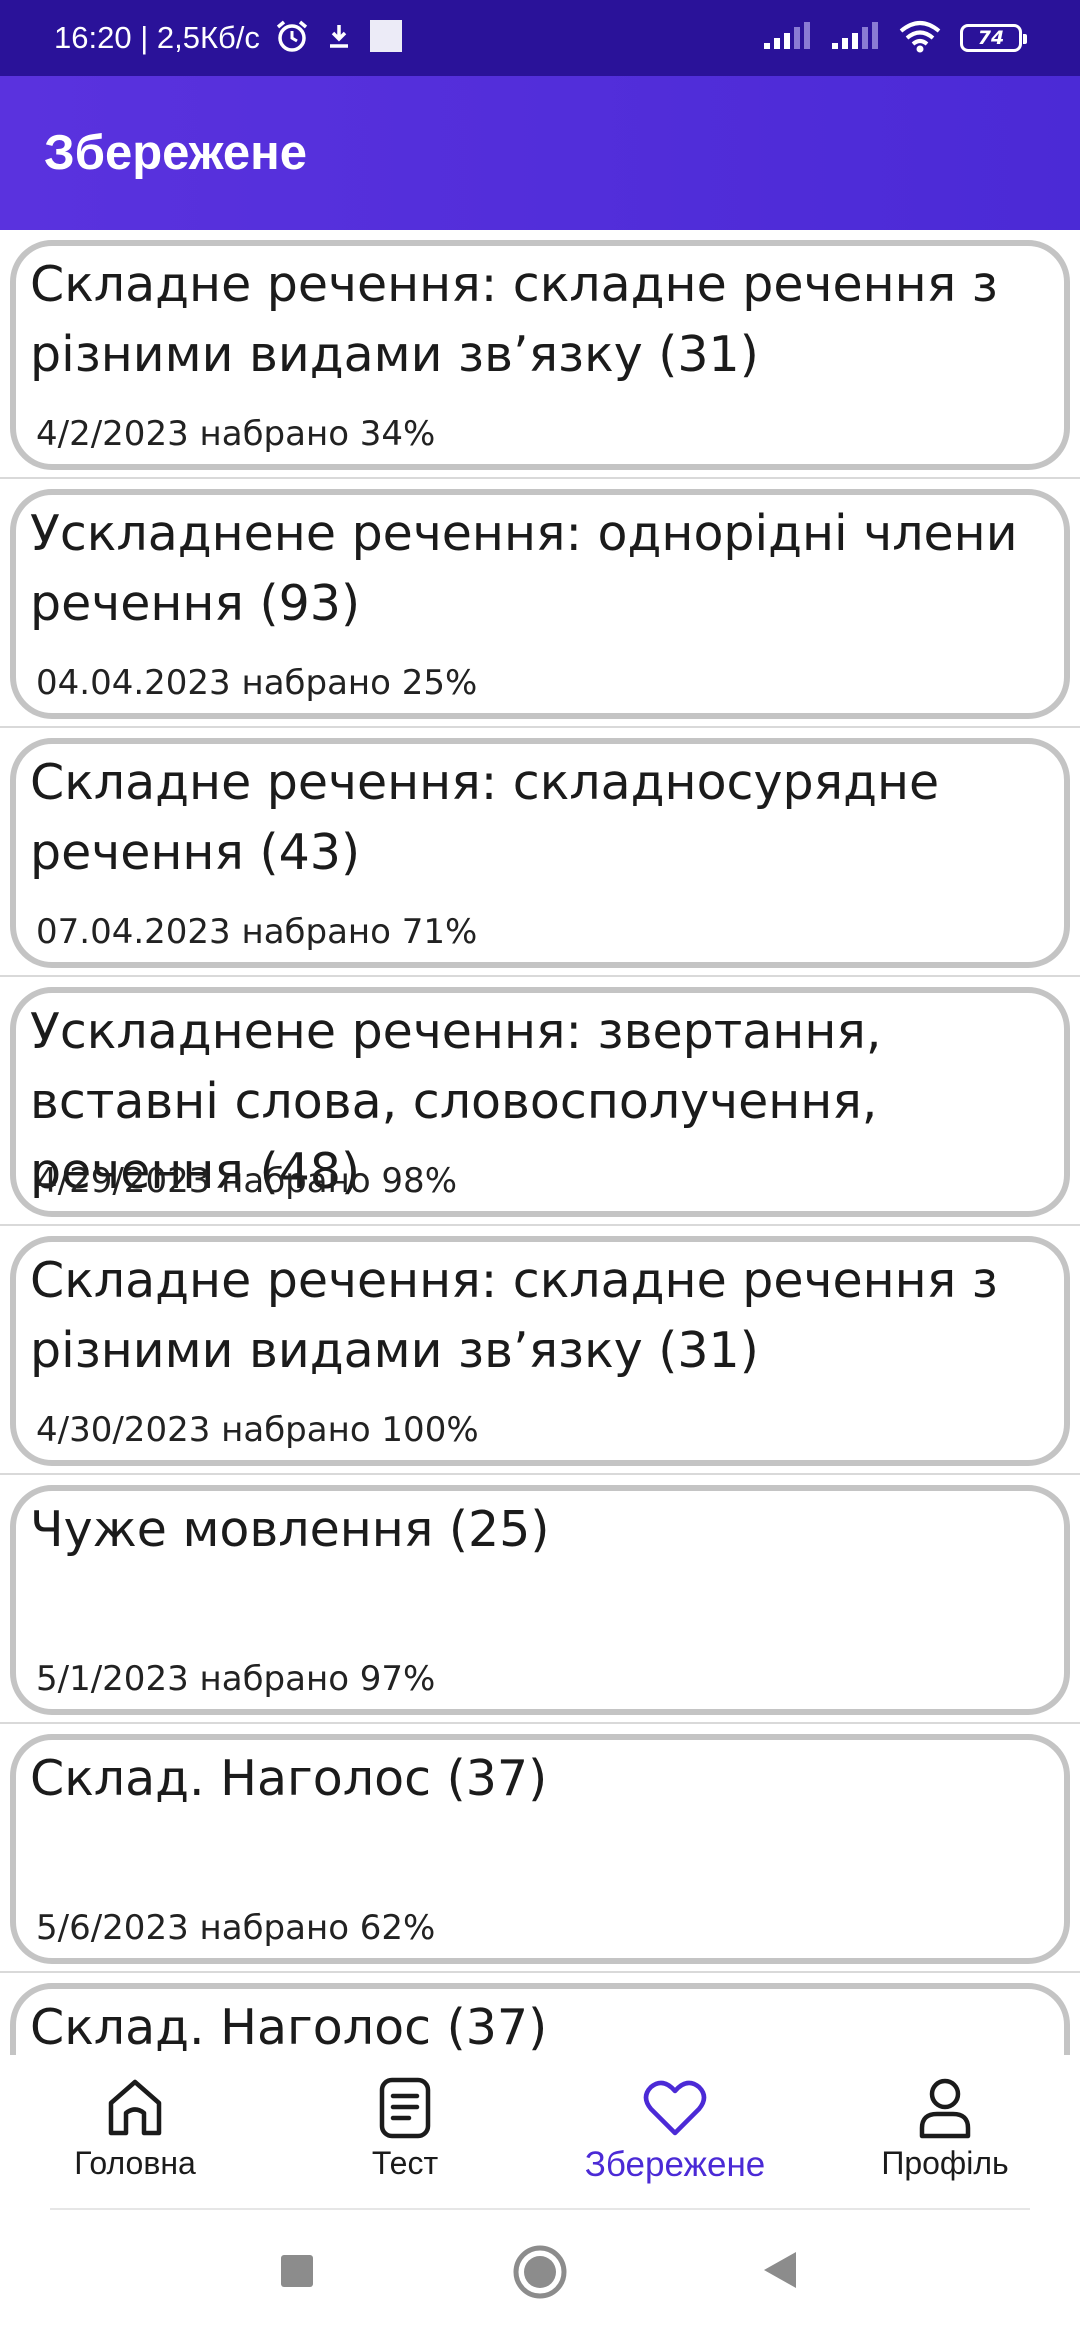 The width and height of the screenshot is (1080, 2340). I want to click on nav-profile: Профіль, so click(945, 2132).